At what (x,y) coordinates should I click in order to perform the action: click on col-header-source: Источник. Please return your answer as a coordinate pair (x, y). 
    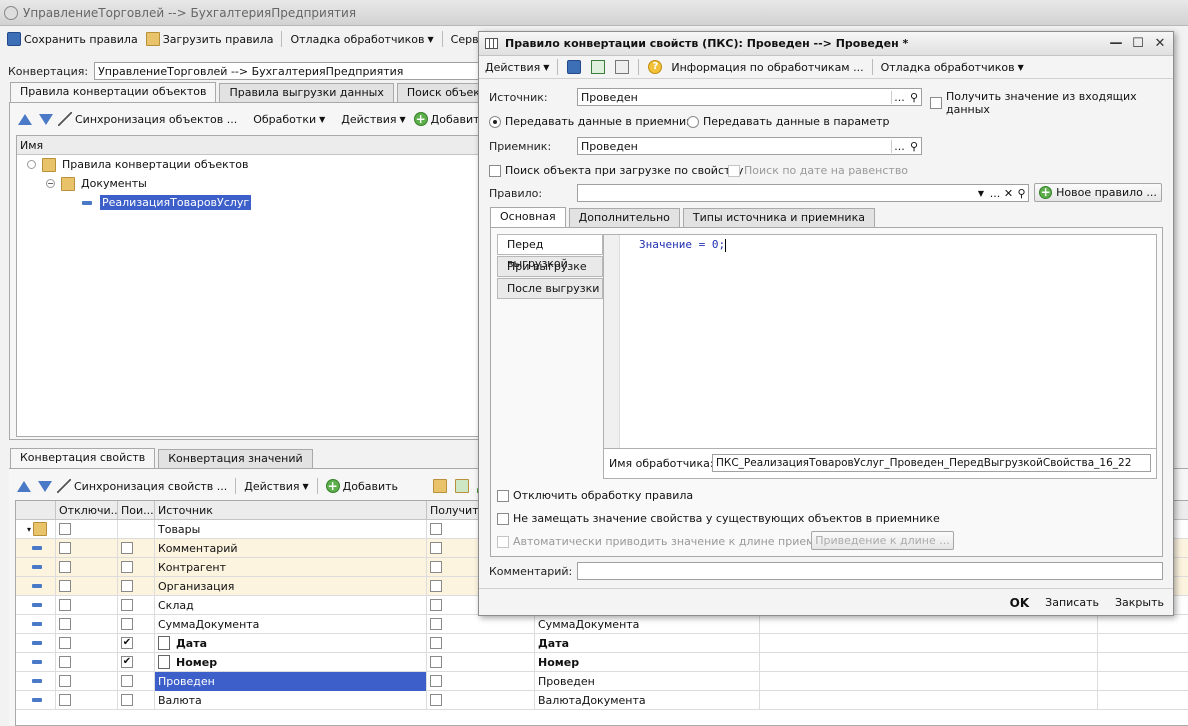
    Looking at the image, I should click on (291, 510).